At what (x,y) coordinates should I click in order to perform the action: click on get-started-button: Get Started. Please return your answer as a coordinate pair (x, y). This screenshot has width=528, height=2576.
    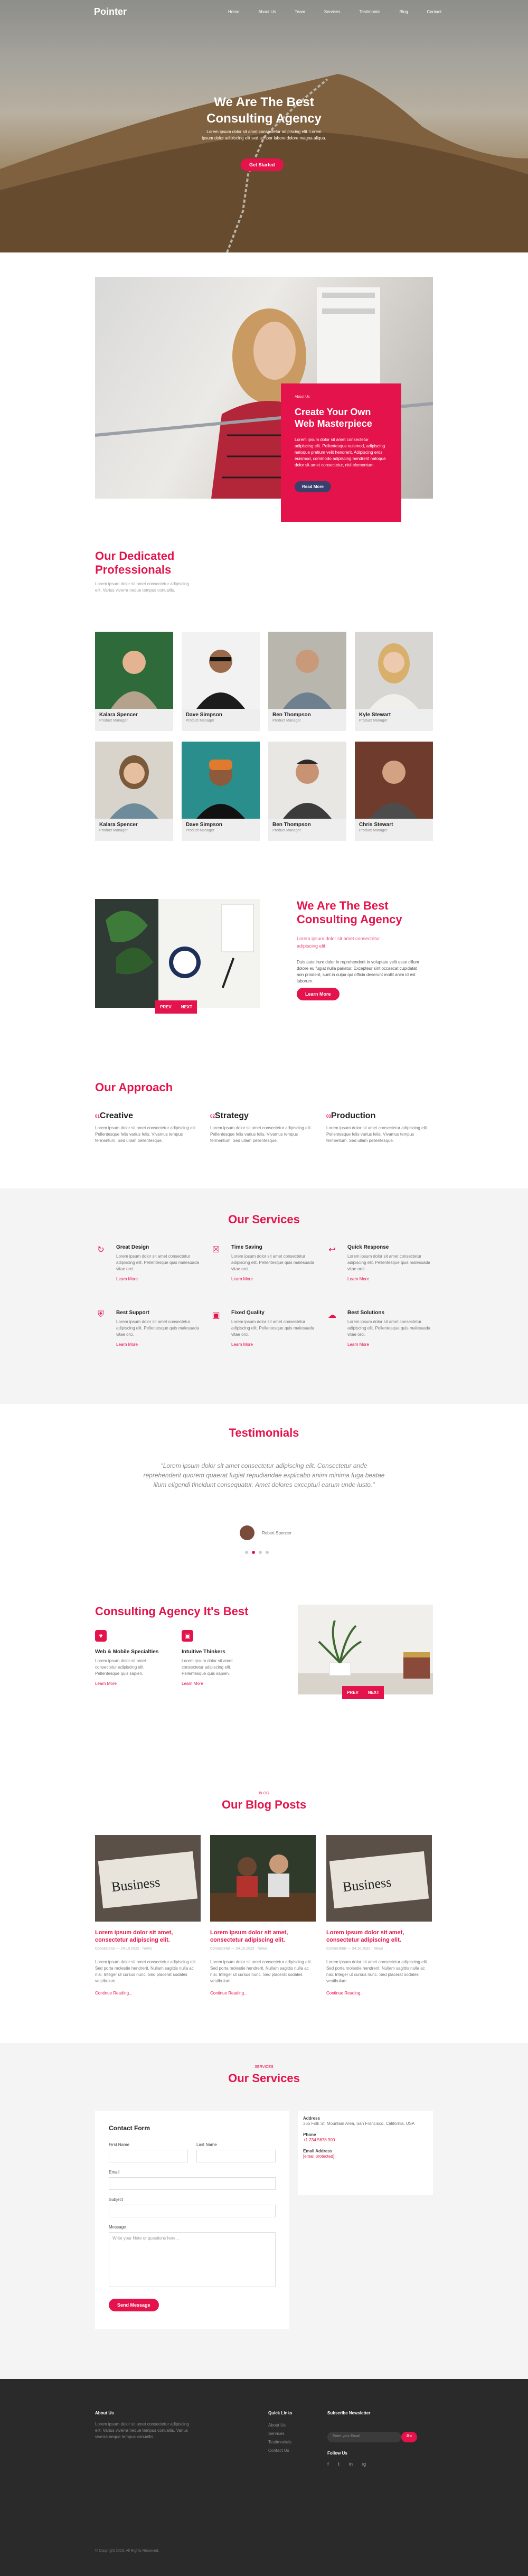
    Looking at the image, I should click on (262, 164).